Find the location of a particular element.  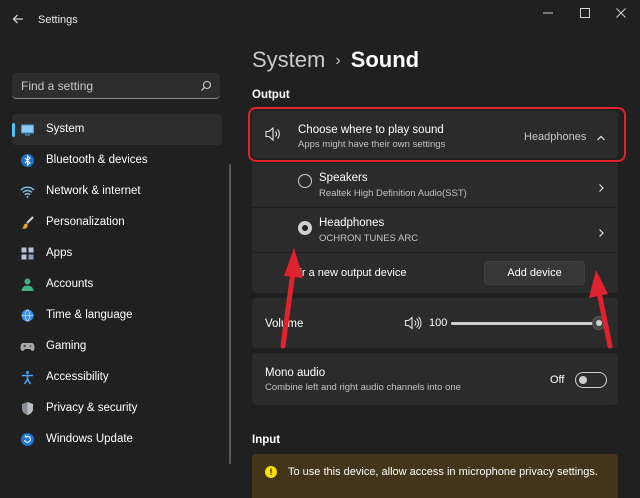

warning-icon: ! is located at coordinates (271, 472).